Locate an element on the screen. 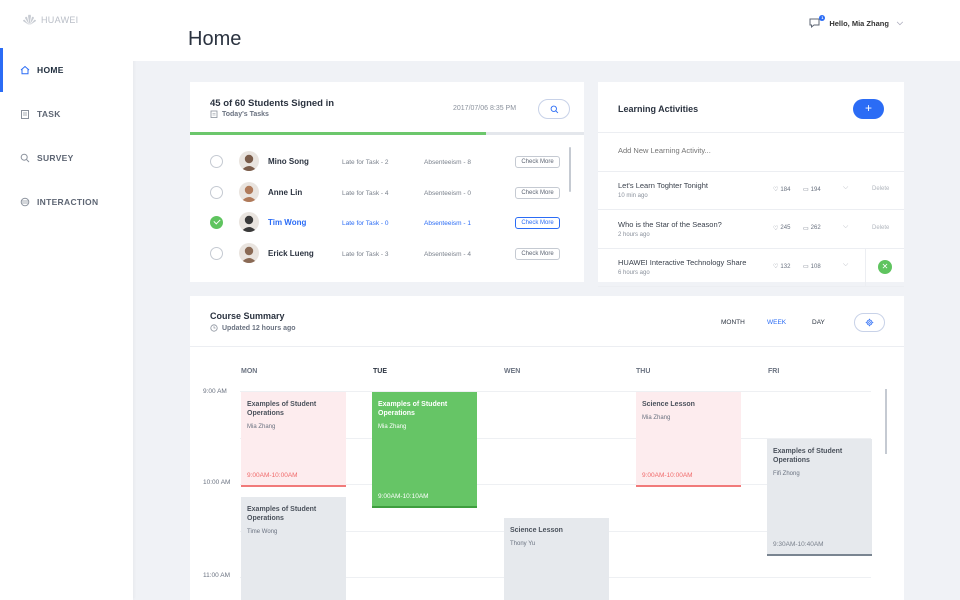 The image size is (960, 600). likes-value: 245 is located at coordinates (785, 228).